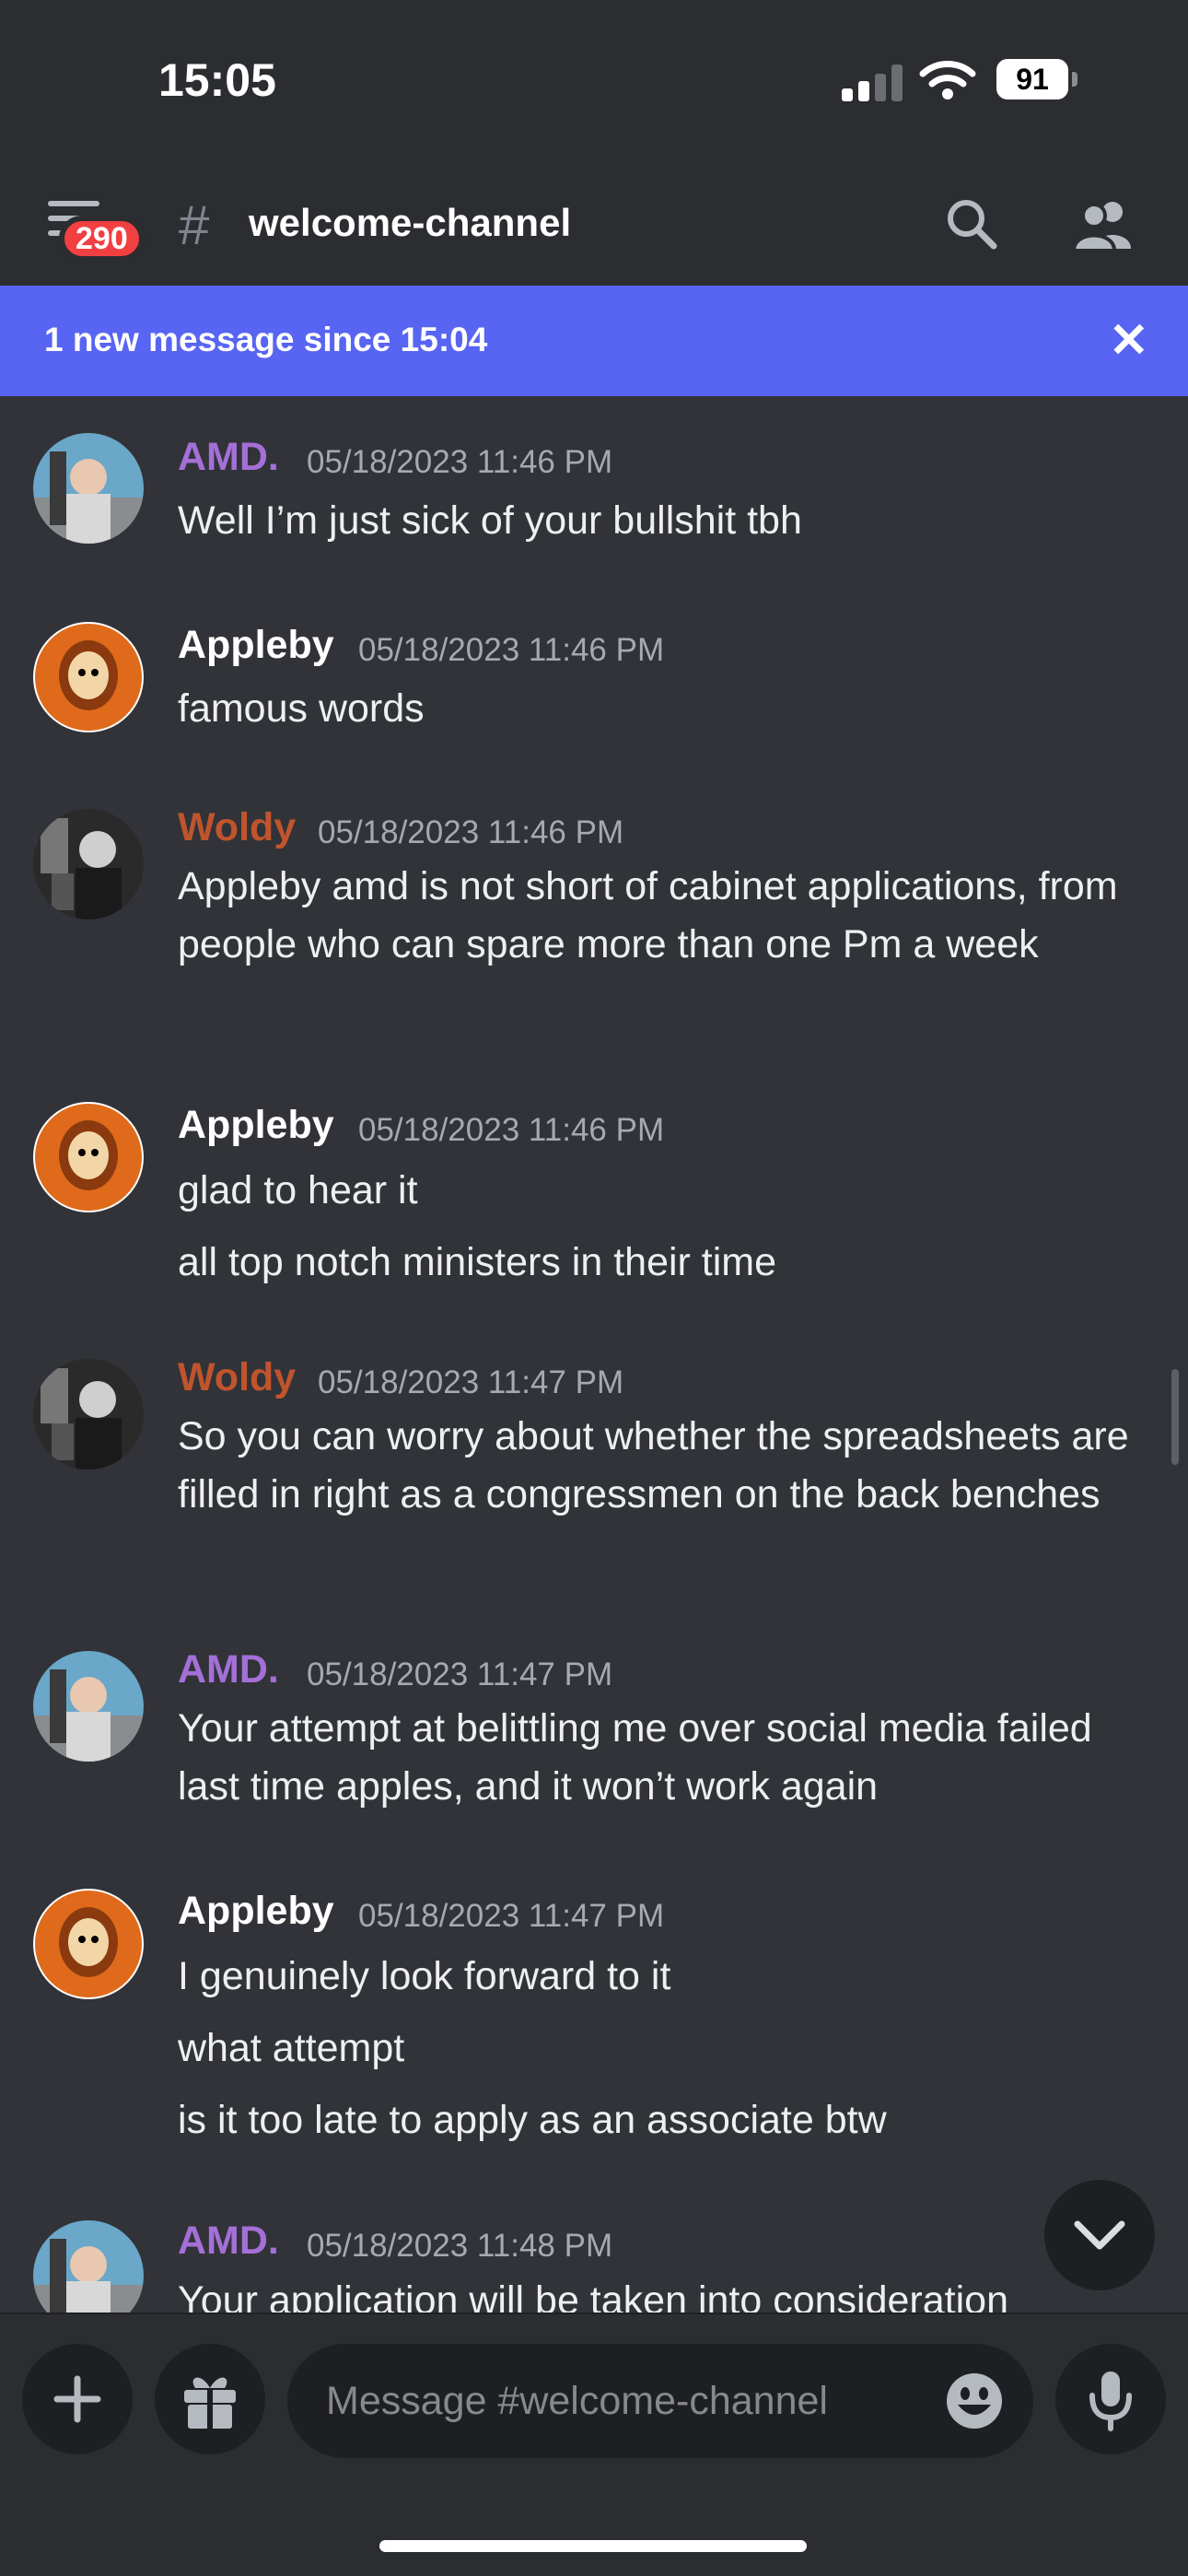  I want to click on channel-header: 290 # welcome-channel, so click(594, 221).